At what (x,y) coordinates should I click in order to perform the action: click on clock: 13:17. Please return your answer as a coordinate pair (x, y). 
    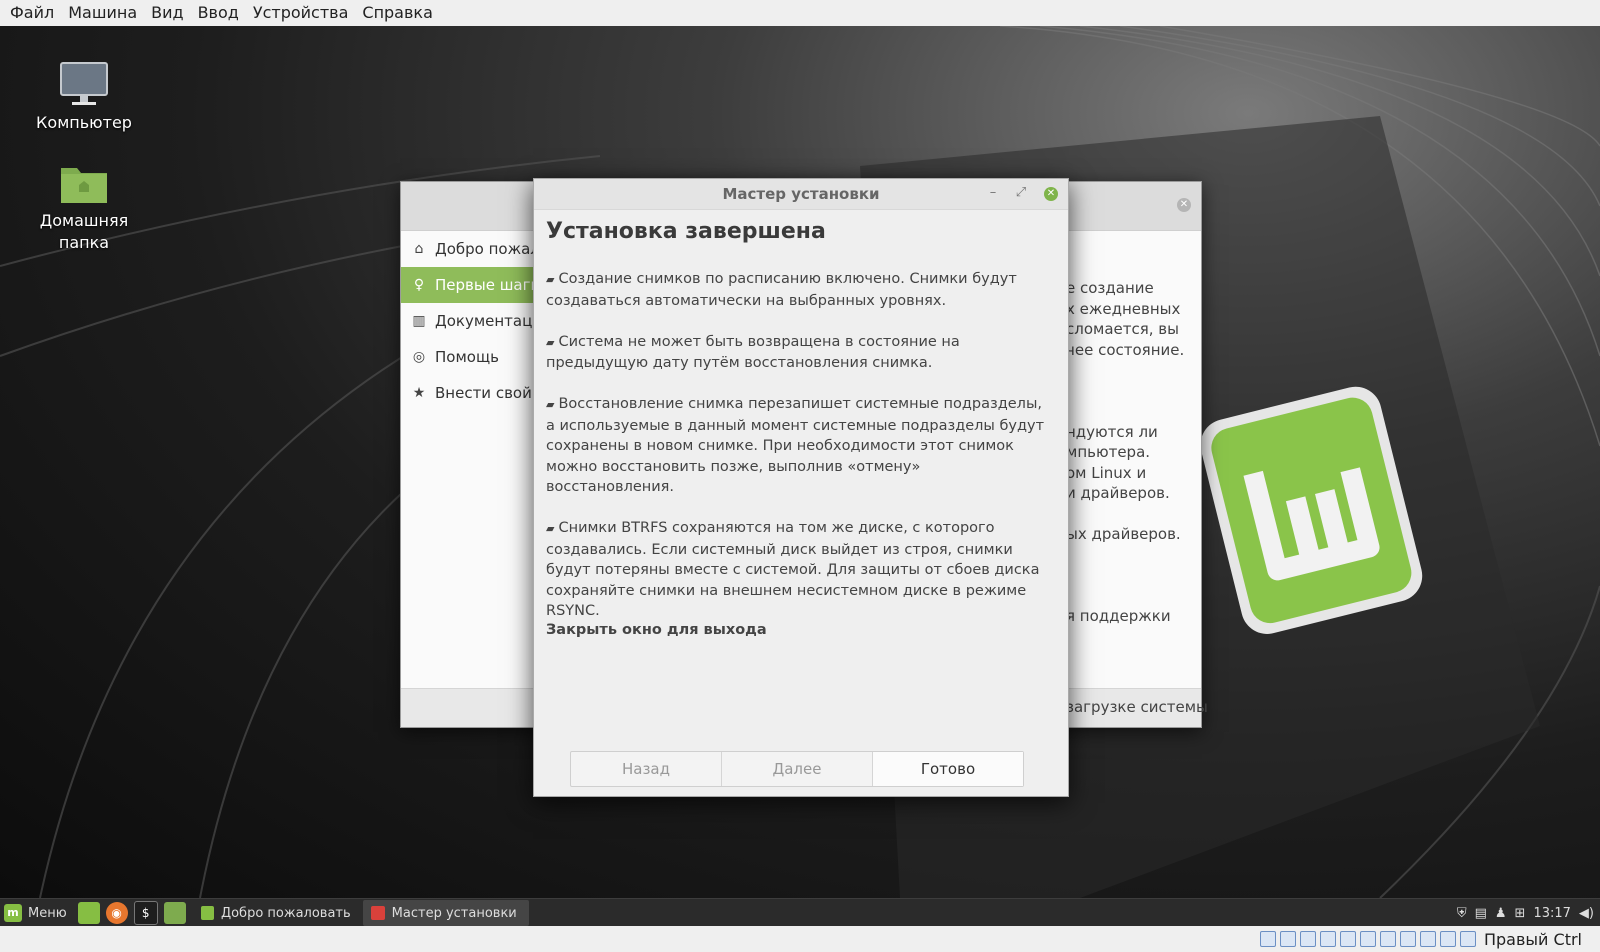
    Looking at the image, I should click on (1551, 913).